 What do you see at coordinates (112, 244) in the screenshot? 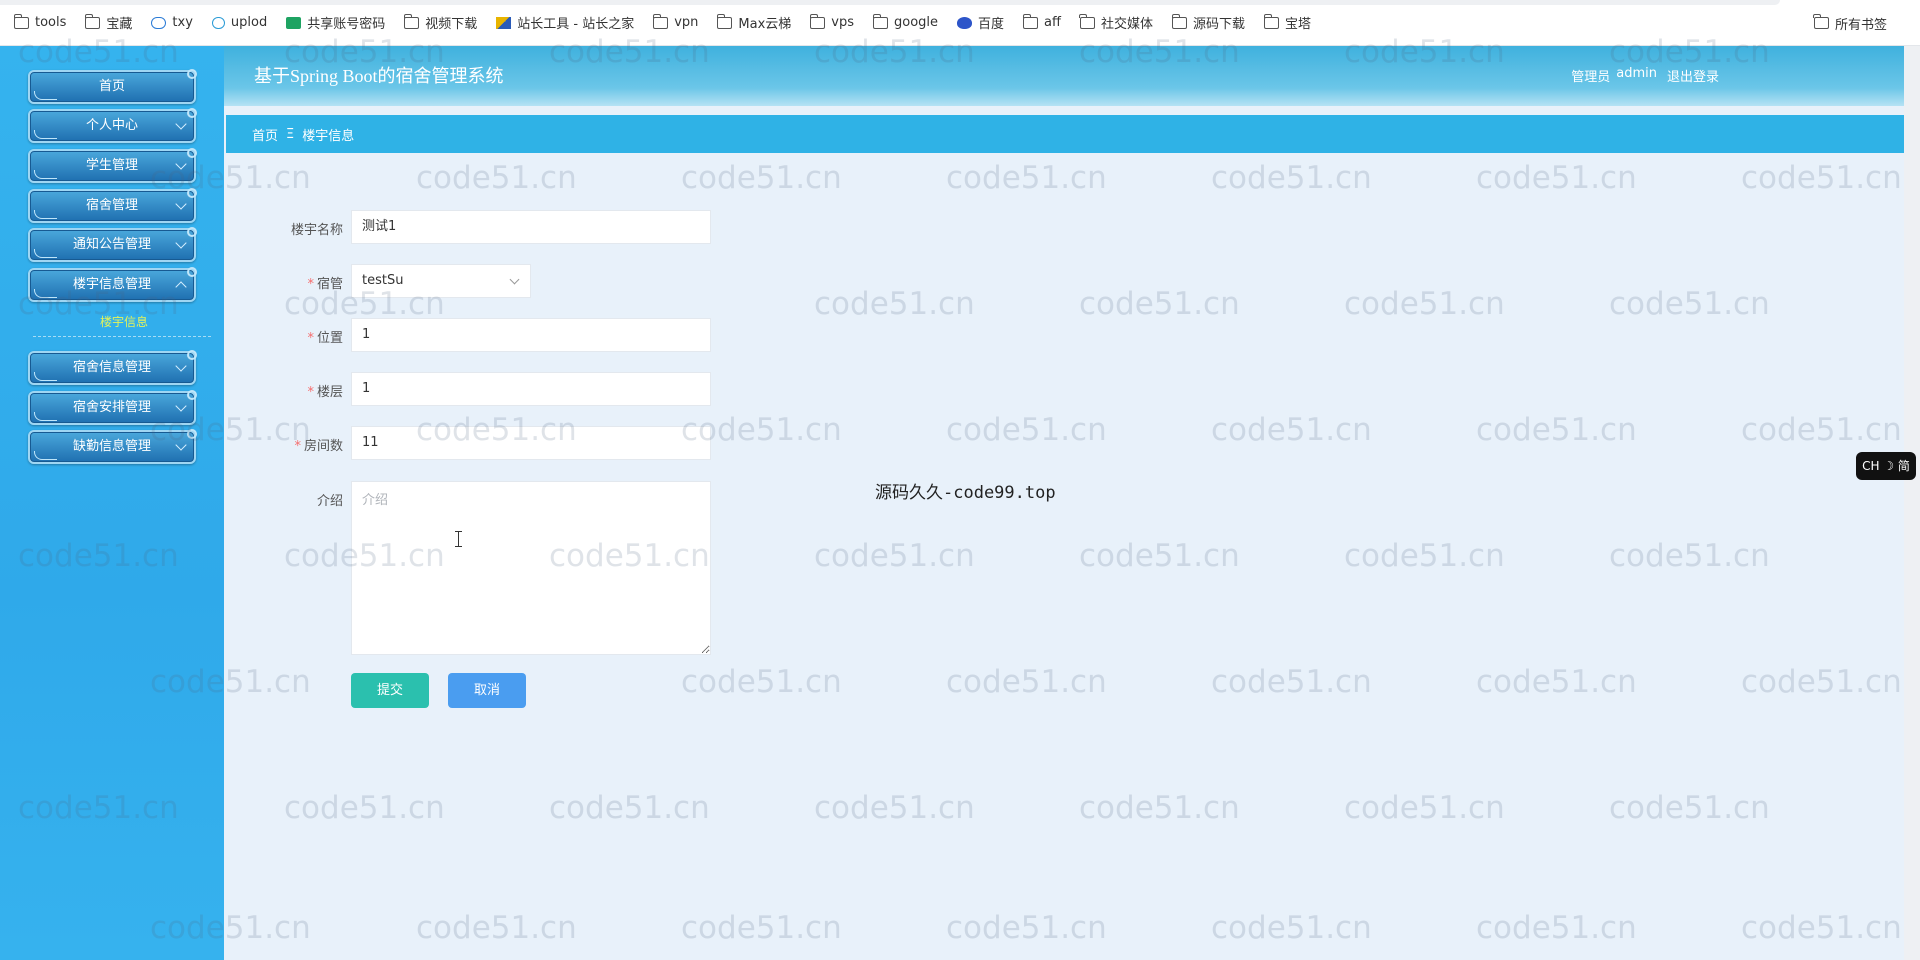
I see `menu-notice-management: 通知公告管理` at bounding box center [112, 244].